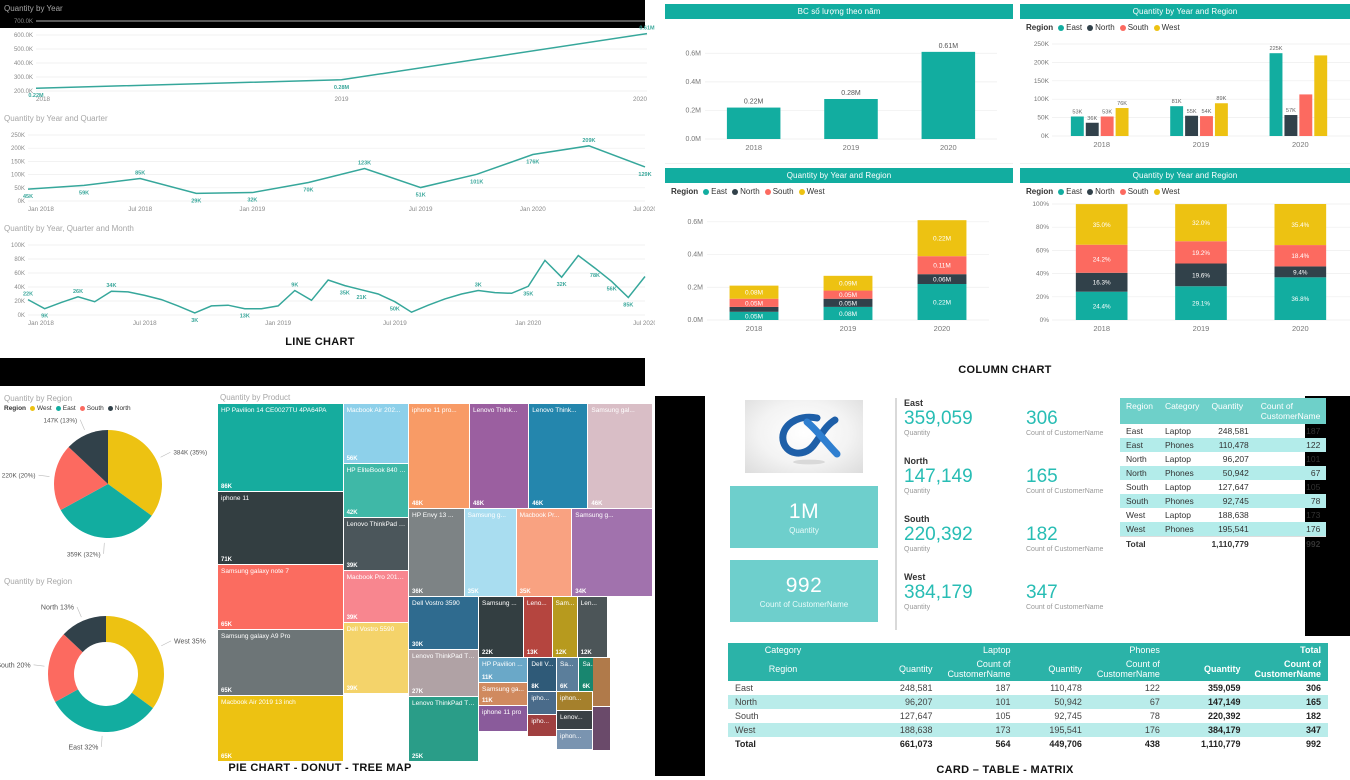  I want to click on svg-text: 34K, so click(111, 286).